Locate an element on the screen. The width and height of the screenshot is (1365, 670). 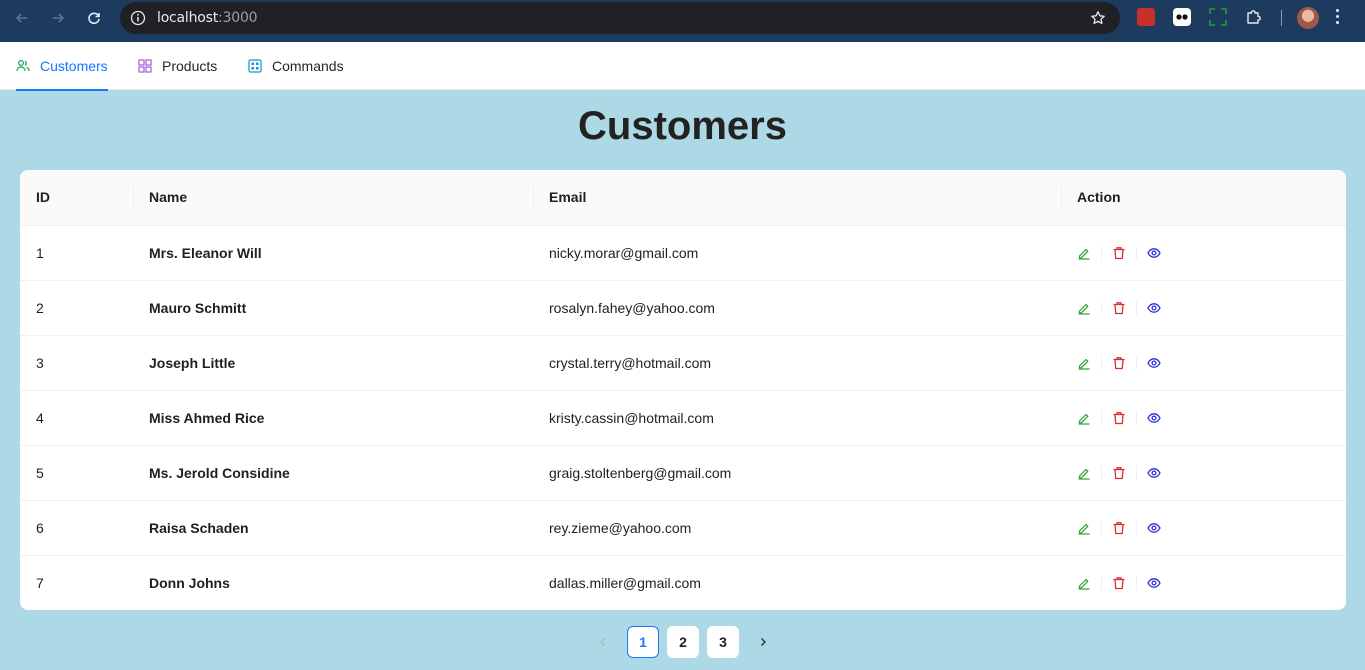
arrow-right-icon is located at coordinates (59, 18).